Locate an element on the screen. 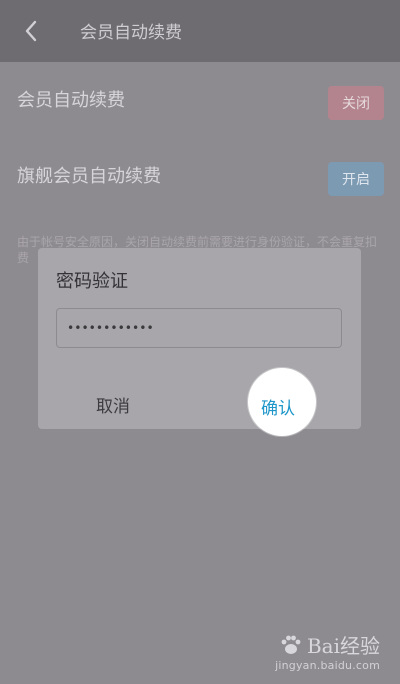  setting-row-flagship-renew: 旗舰会员自动续费 开启 is located at coordinates (200, 175).